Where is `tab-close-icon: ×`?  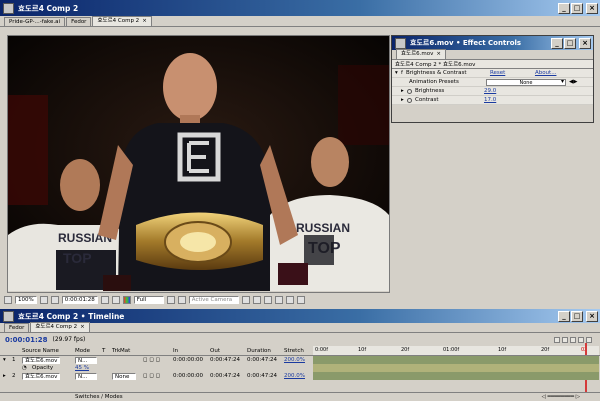 tab-close-icon: × is located at coordinates (144, 21).